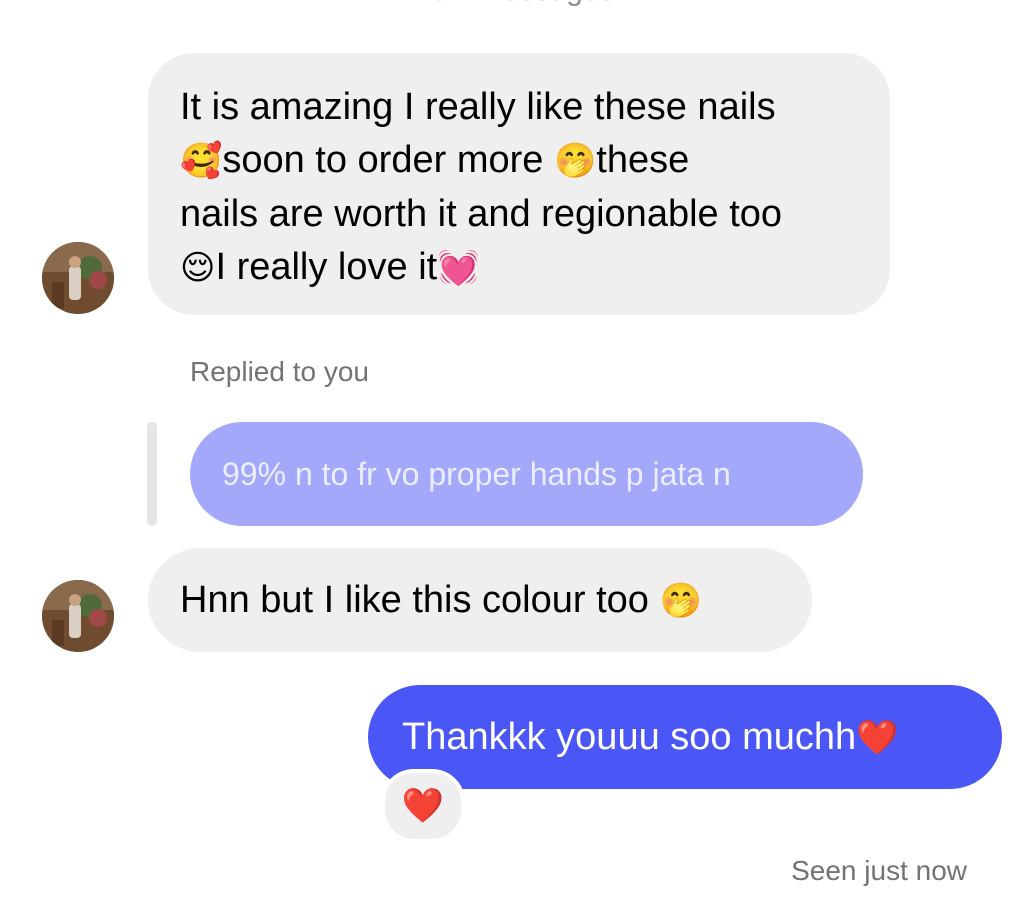  I want to click on incoming-message-bubble: Hnn but I like this colour too 🤭, so click(480, 600).